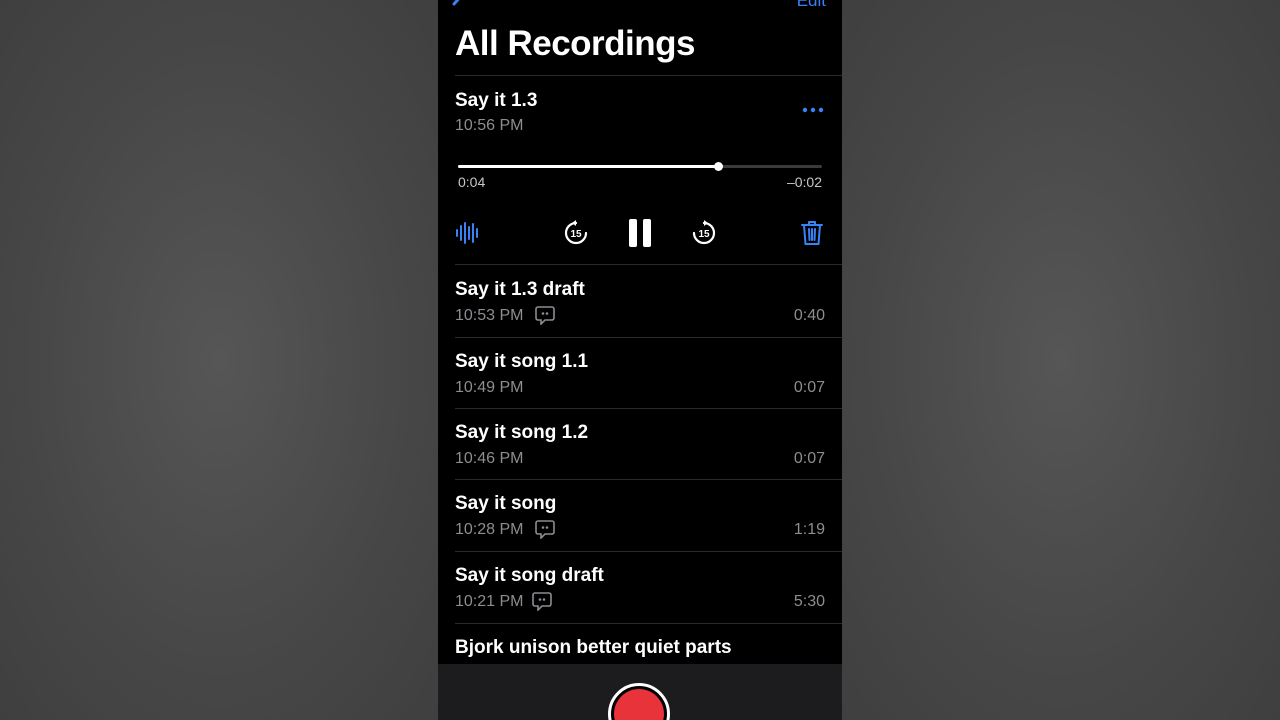  Describe the element at coordinates (529, 575) in the screenshot. I see `recording-title: Say it song draft` at that location.